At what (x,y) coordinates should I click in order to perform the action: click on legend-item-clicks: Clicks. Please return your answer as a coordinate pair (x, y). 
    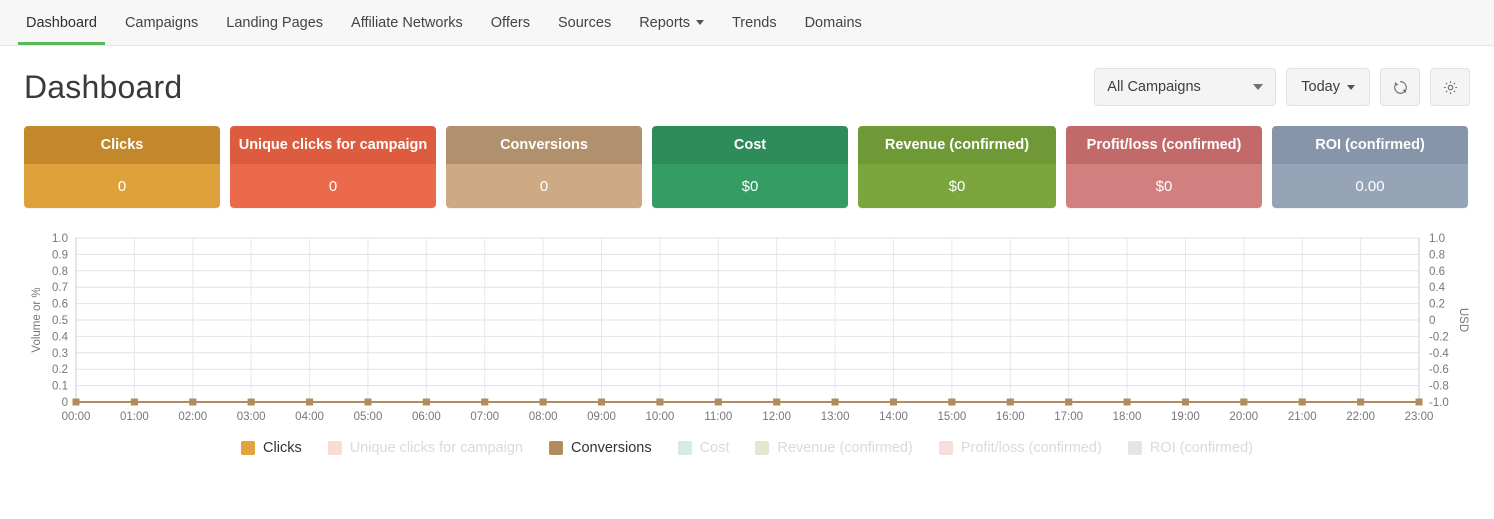
    Looking at the image, I should click on (271, 448).